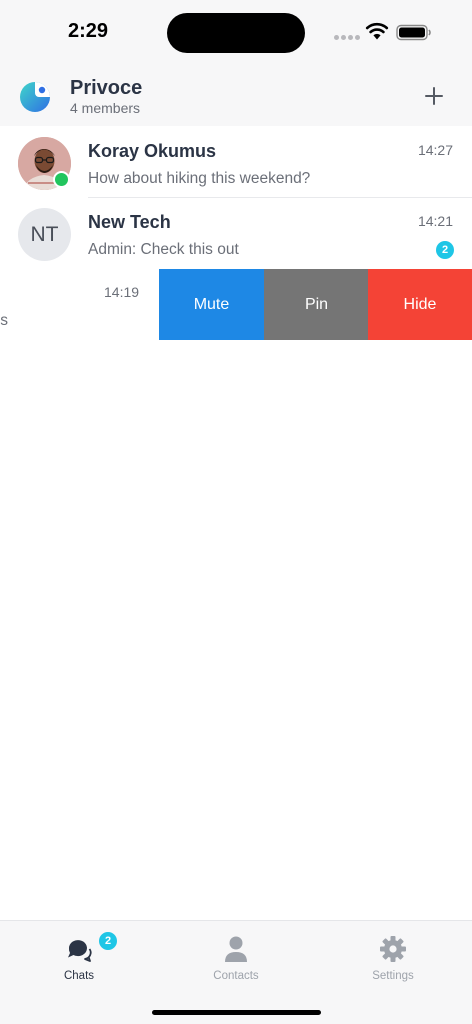 The width and height of the screenshot is (472, 1024). Describe the element at coordinates (44, 234) in the screenshot. I see `avatar: NT` at that location.